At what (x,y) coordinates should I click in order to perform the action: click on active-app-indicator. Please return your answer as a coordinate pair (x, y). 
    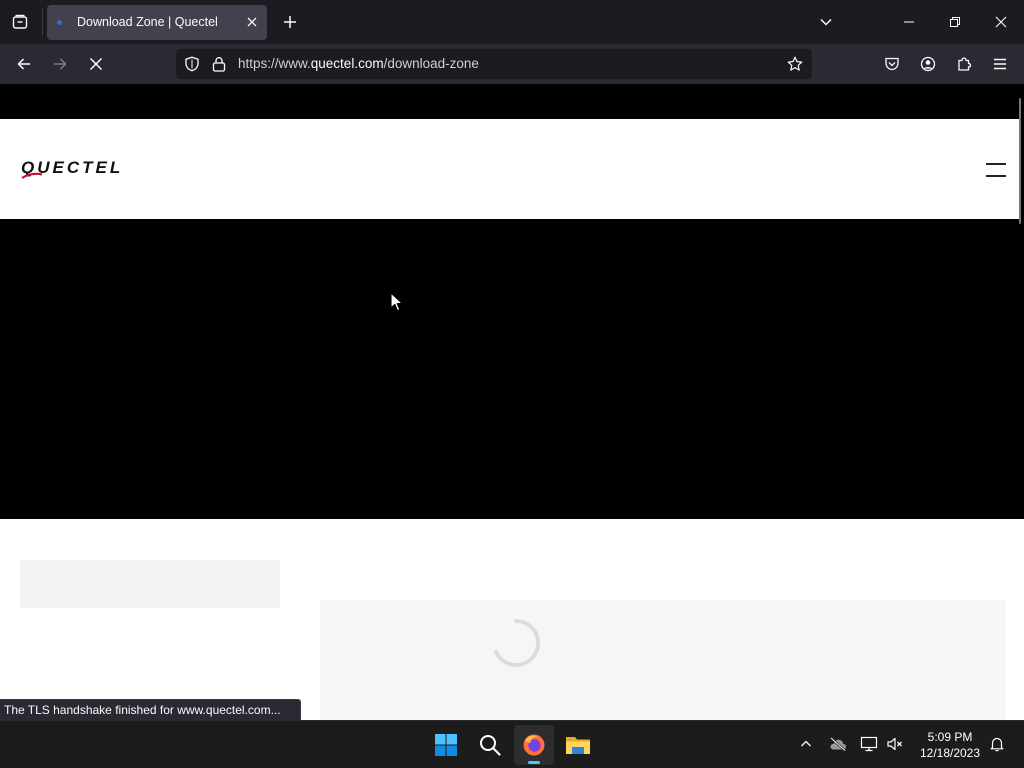
    Looking at the image, I should click on (534, 762).